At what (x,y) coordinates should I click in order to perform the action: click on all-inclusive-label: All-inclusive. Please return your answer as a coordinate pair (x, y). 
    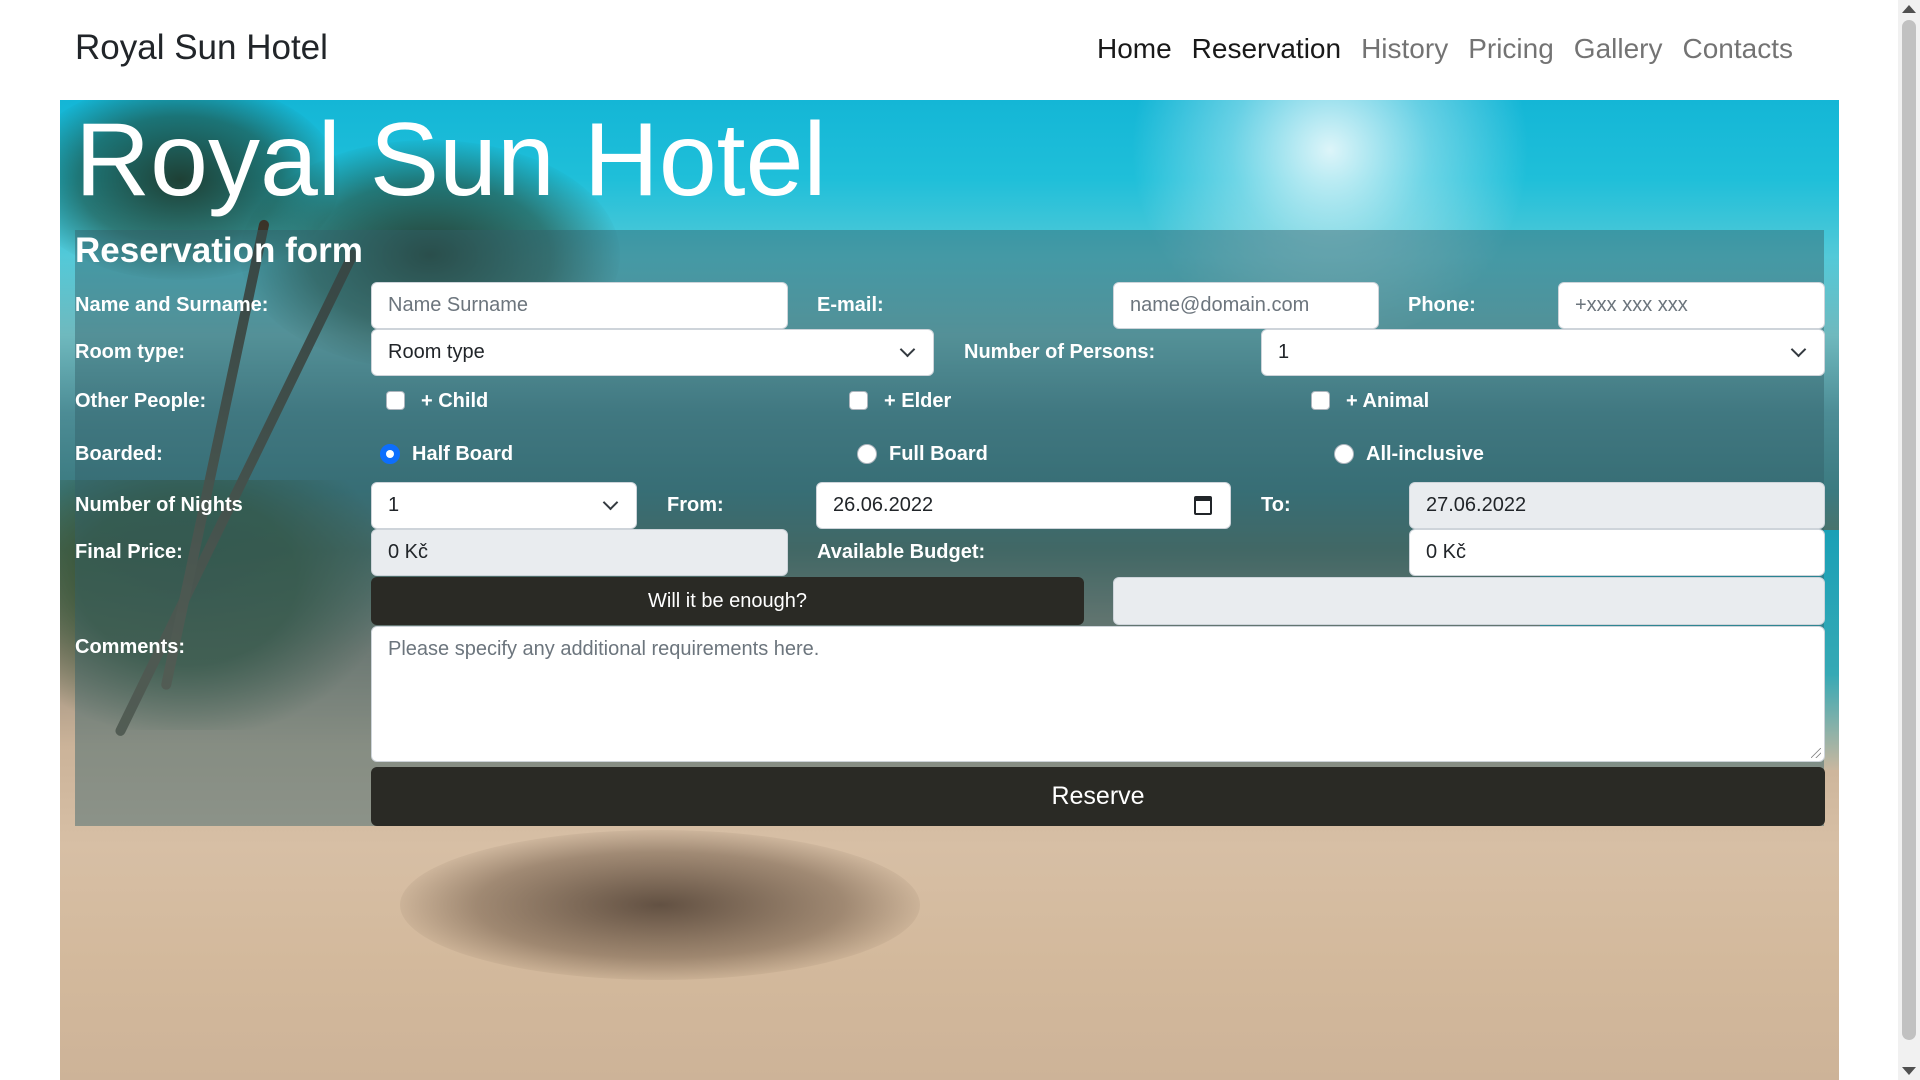
    Looking at the image, I should click on (1425, 454).